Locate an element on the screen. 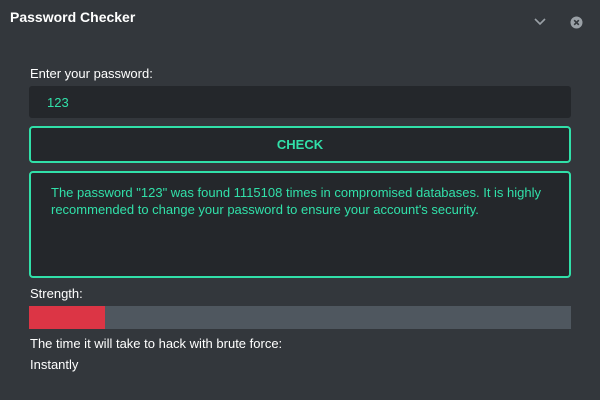 The height and width of the screenshot is (400, 600). minimize-button is located at coordinates (540, 22).